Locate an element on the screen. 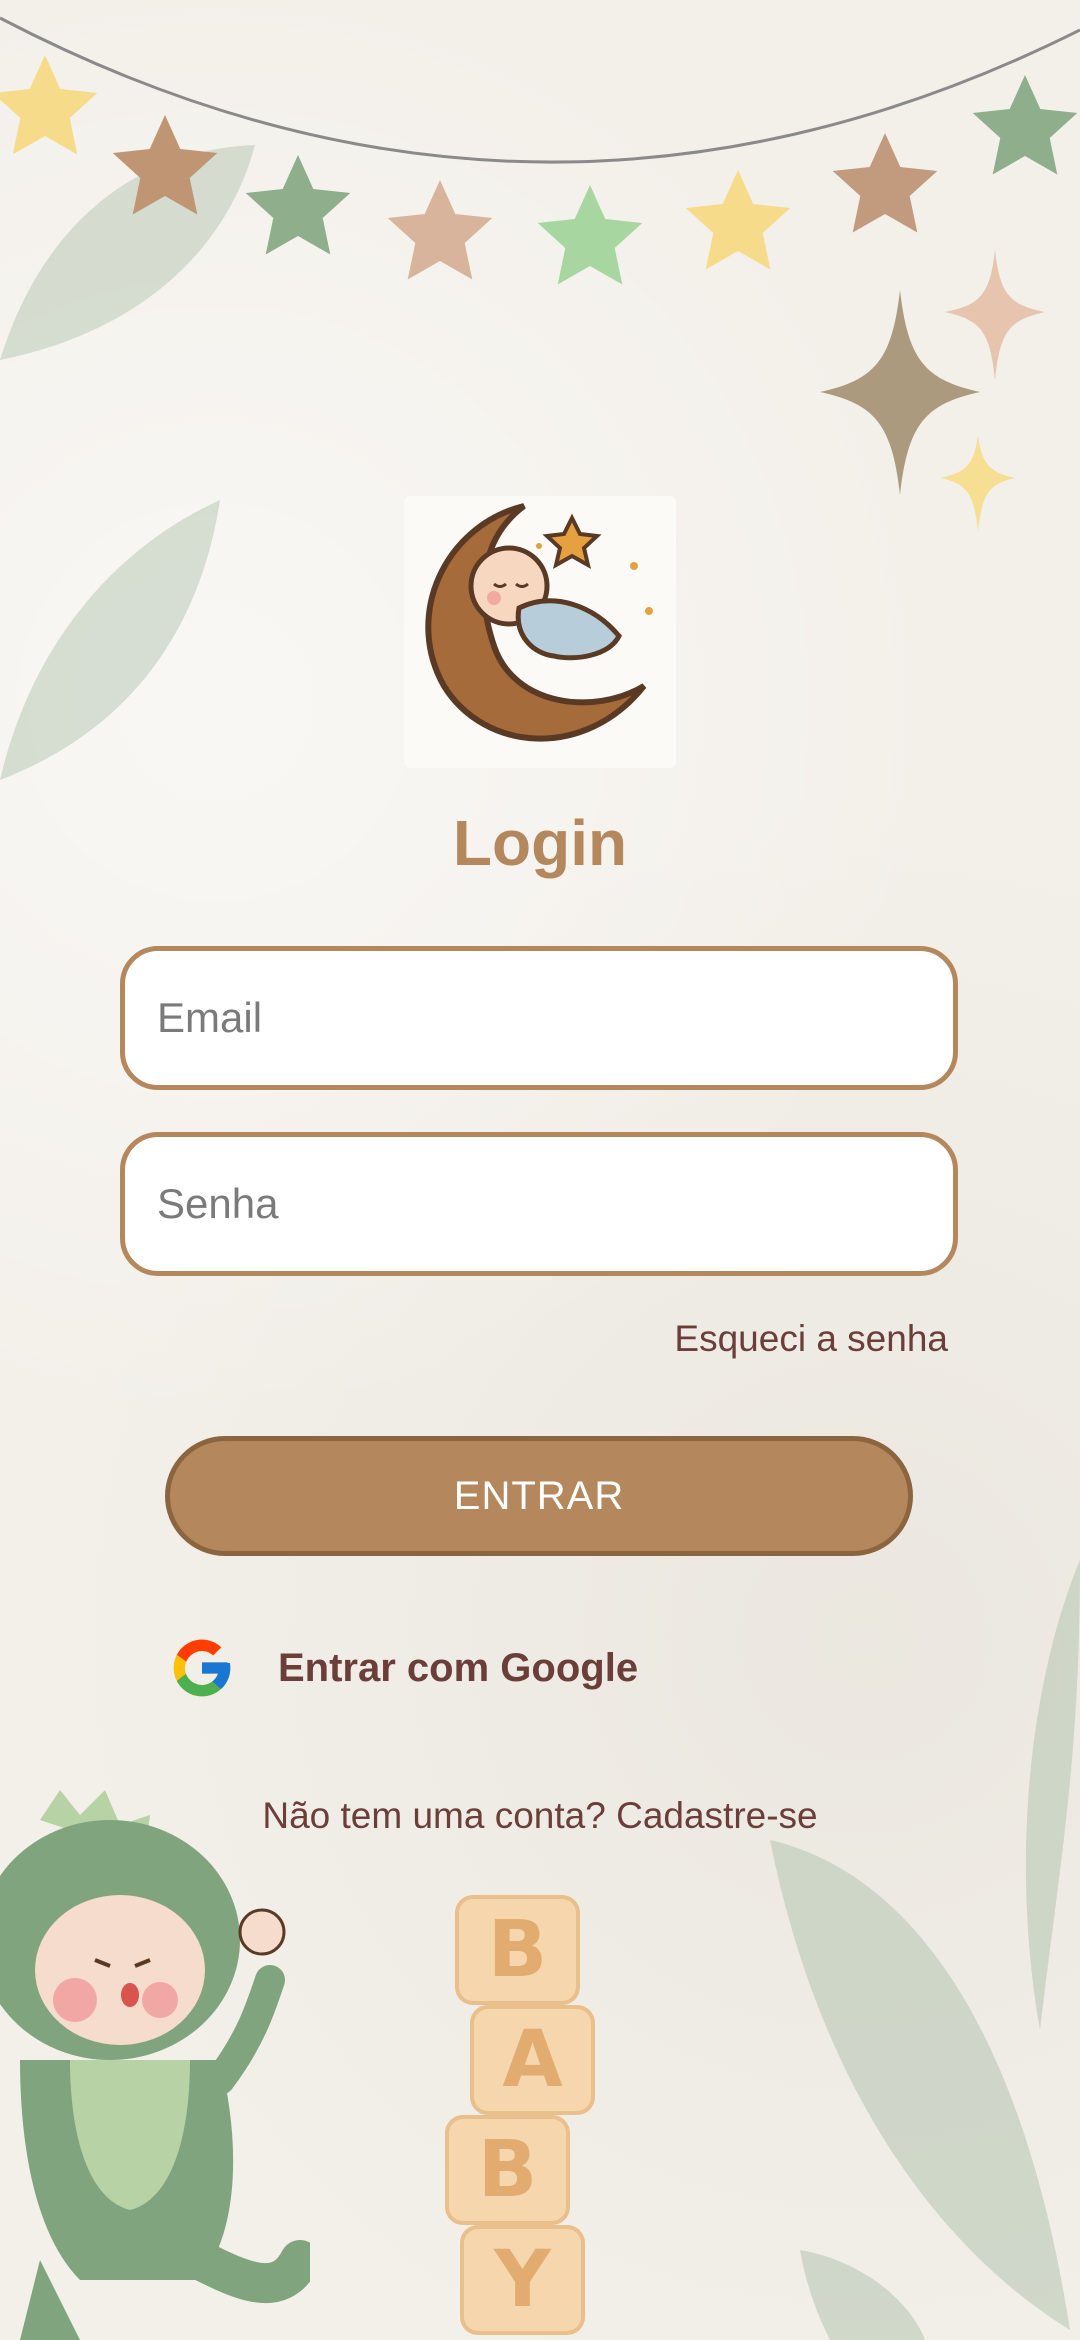  baby-blocks-illustration: BABY is located at coordinates (525, 2117).